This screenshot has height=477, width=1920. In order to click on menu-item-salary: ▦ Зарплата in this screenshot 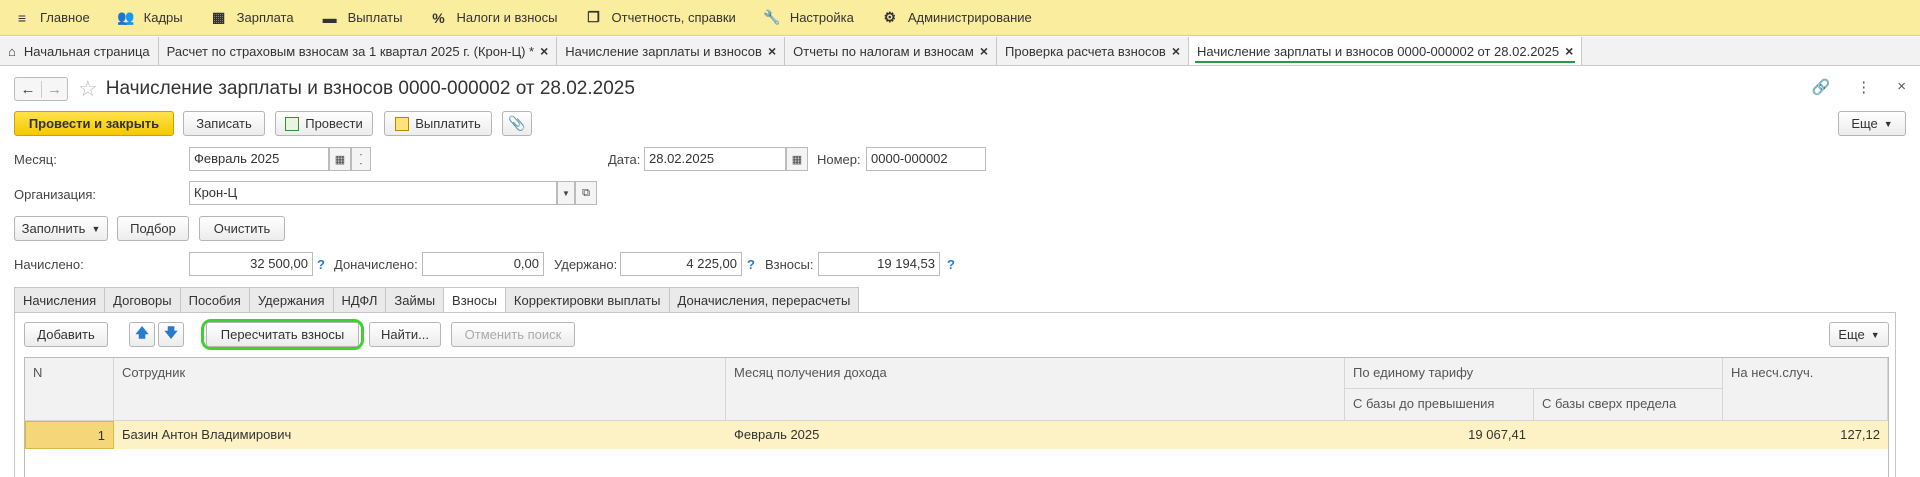, I will do `click(252, 18)`.